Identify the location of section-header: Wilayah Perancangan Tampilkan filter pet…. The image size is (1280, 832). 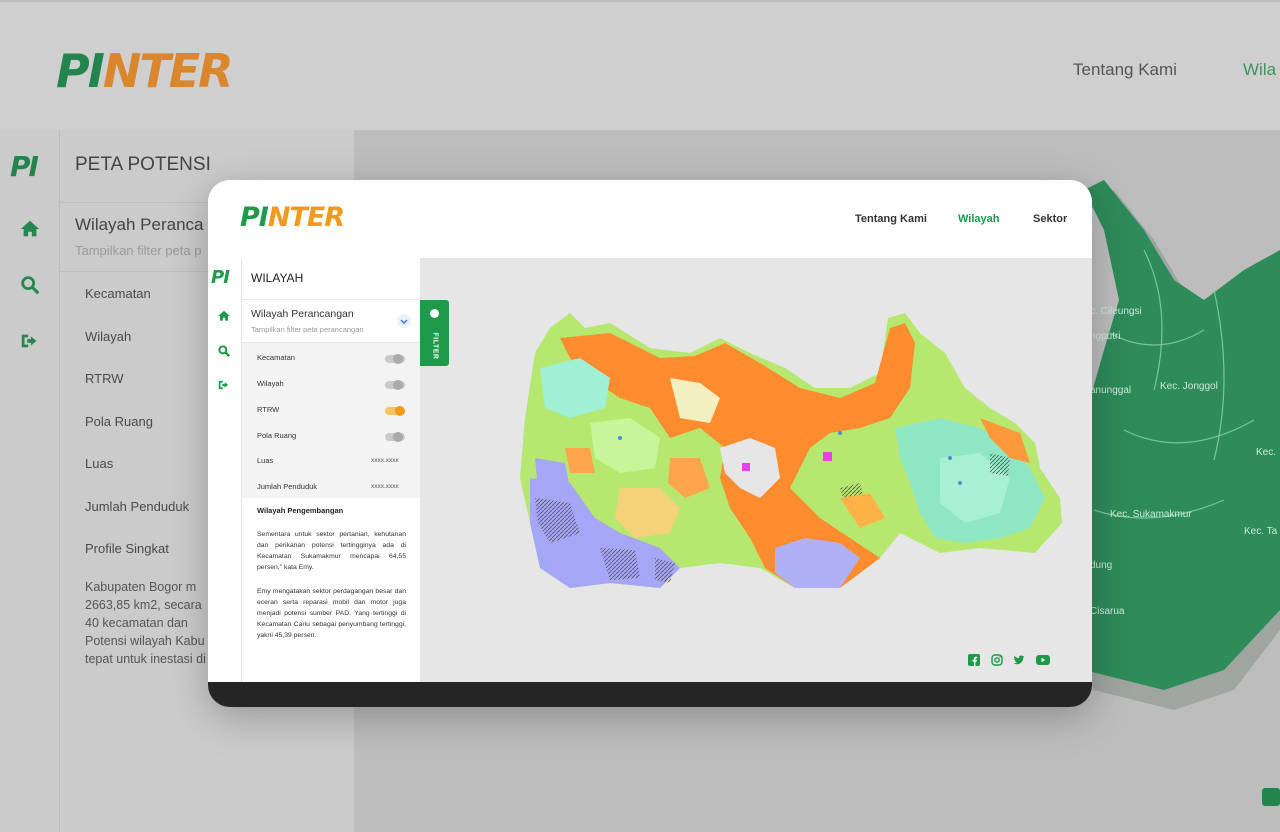
(331, 321).